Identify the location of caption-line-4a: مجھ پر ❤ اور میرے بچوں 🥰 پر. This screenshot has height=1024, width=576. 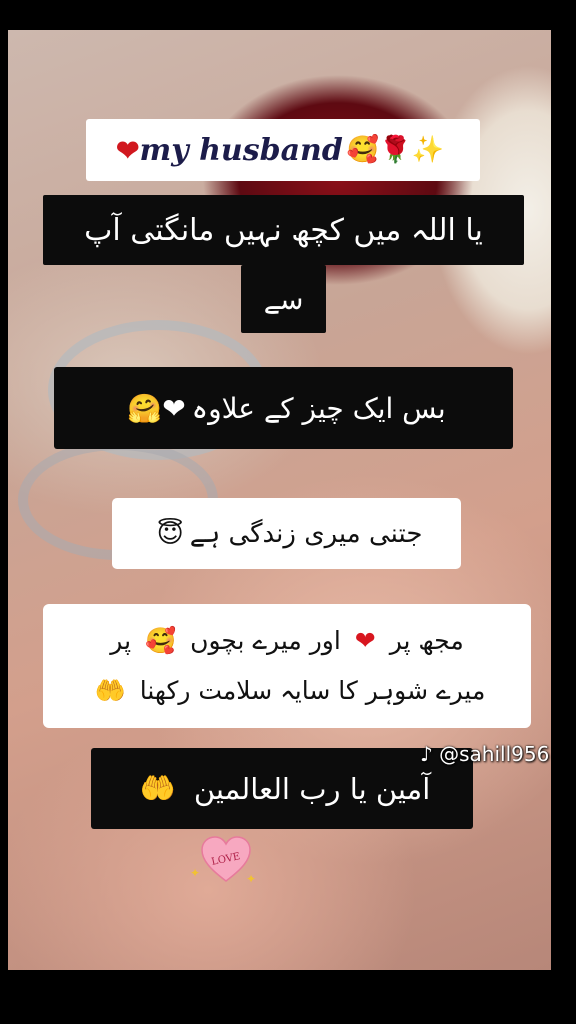
(286, 641).